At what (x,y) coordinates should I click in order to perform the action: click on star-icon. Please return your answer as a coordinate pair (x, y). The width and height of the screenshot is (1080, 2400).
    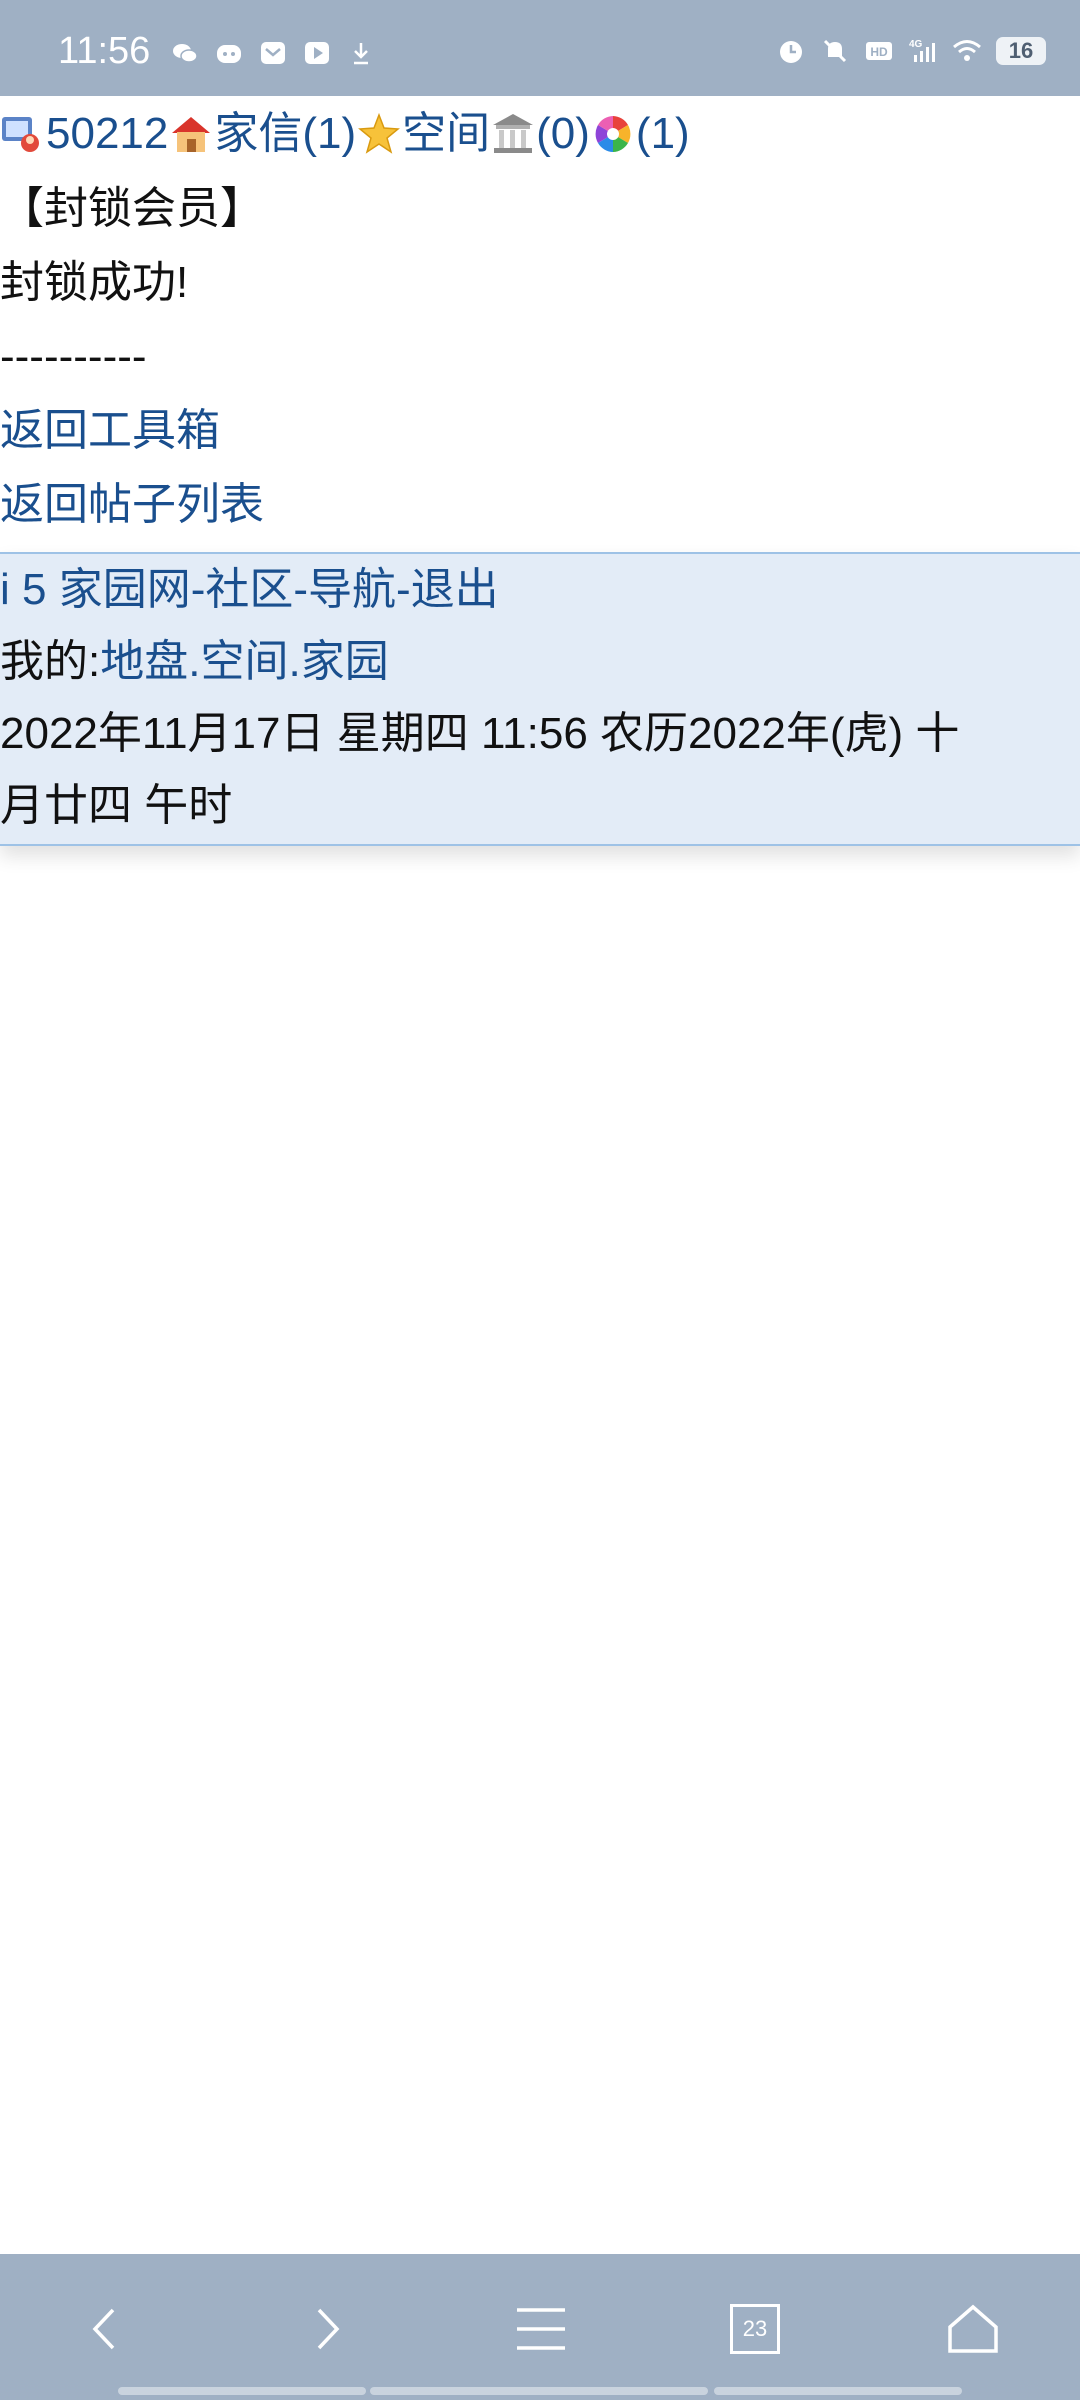
    Looking at the image, I should click on (379, 134).